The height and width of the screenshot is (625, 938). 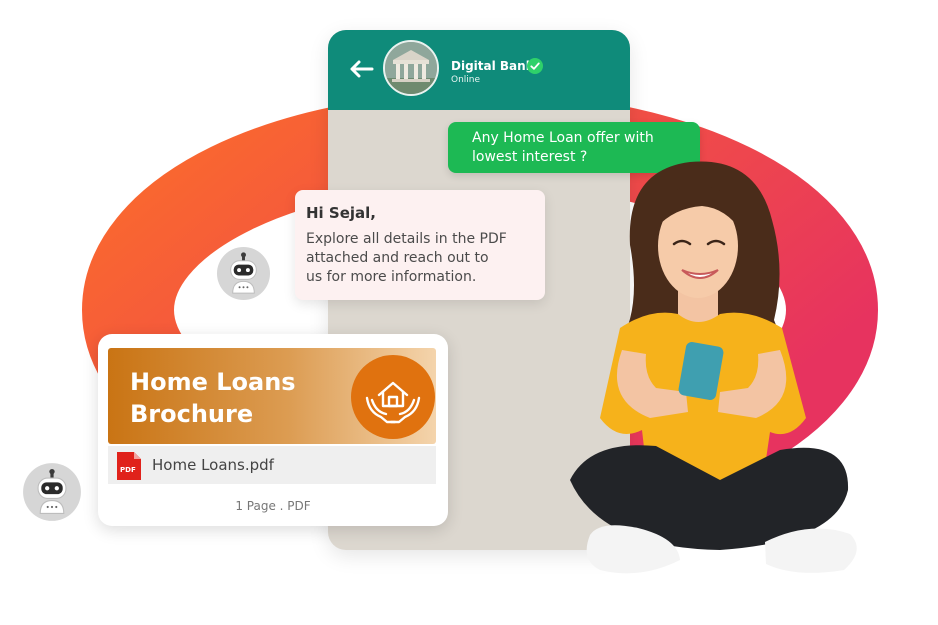 What do you see at coordinates (492, 66) in the screenshot?
I see `contact-name: Digital Bank` at bounding box center [492, 66].